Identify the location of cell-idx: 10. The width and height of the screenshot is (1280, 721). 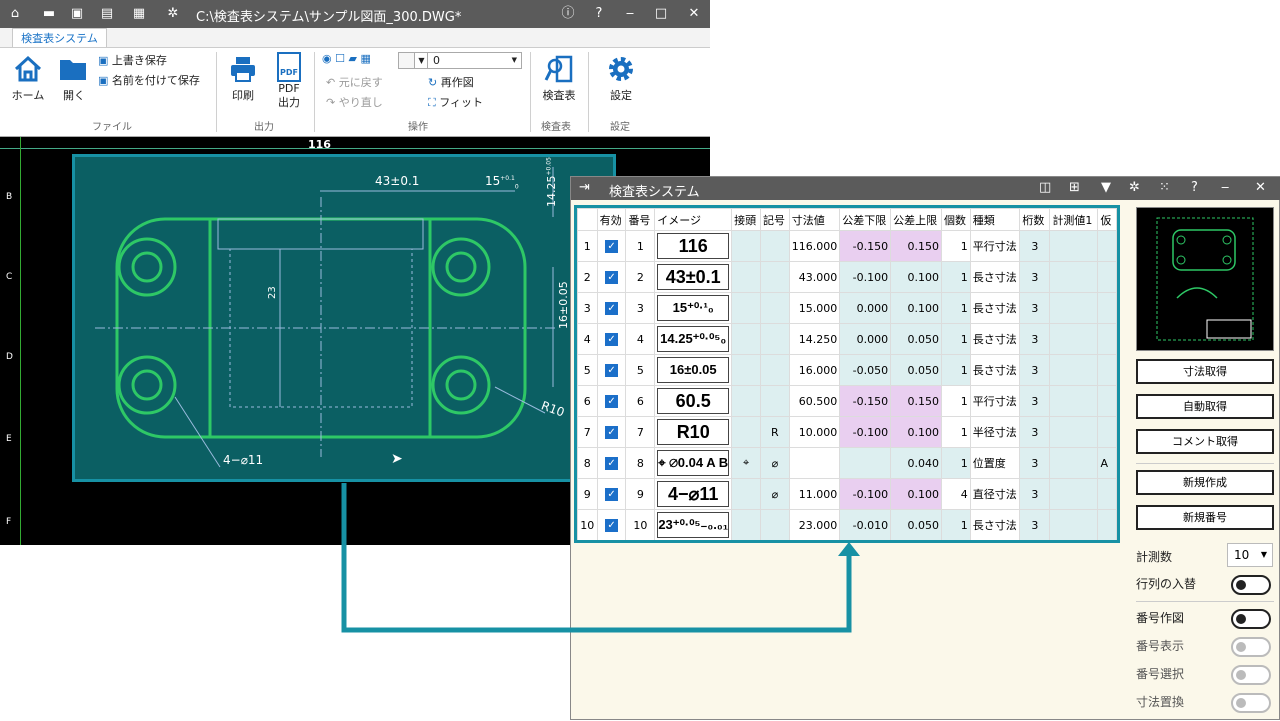
(587, 524).